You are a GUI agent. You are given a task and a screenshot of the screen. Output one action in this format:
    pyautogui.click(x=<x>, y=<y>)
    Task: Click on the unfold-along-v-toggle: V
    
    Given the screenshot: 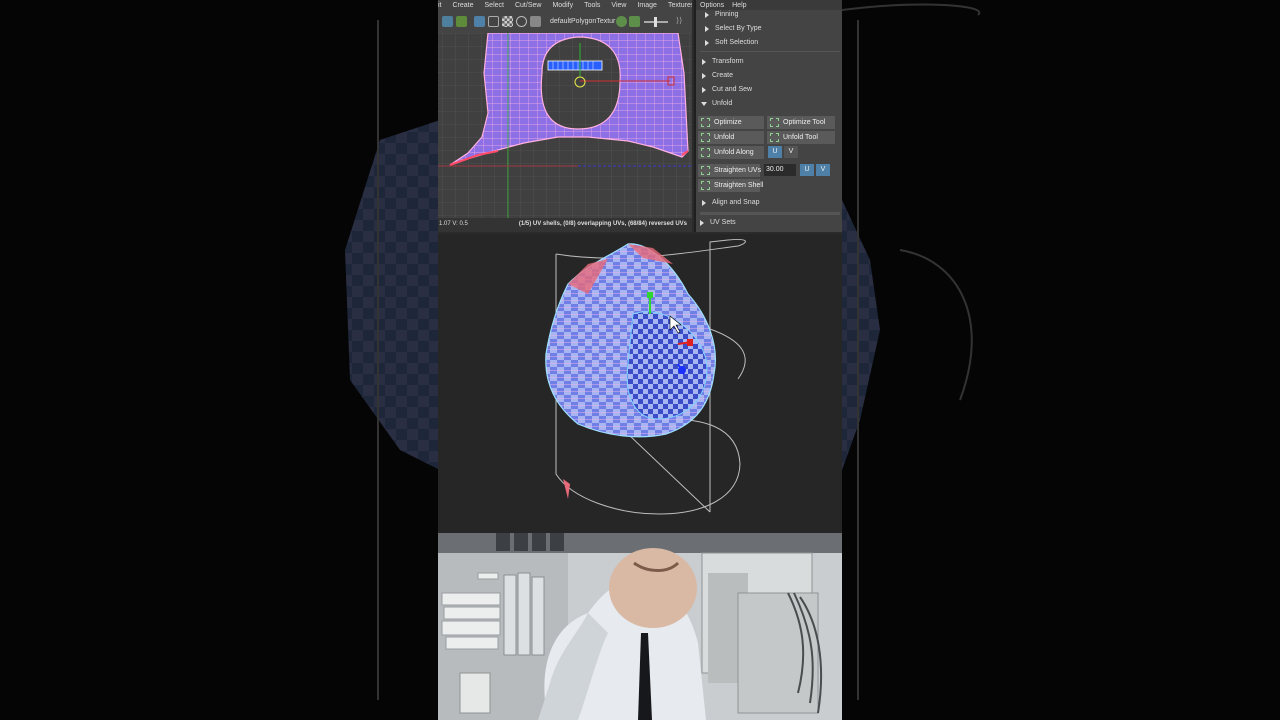 What is the action you would take?
    pyautogui.click(x=791, y=152)
    